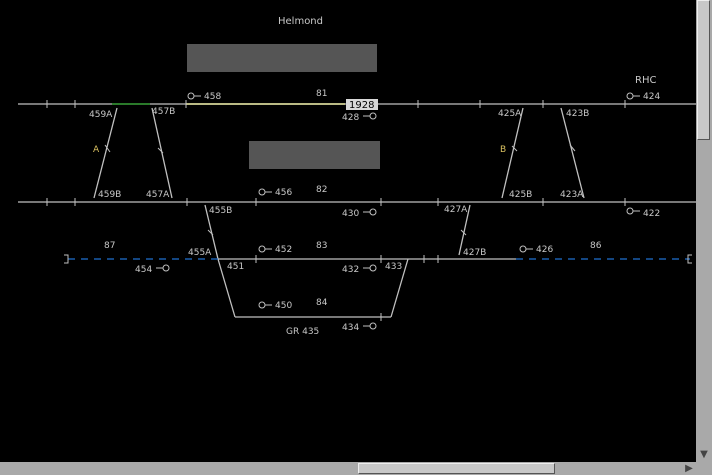  I want to click on signal-430: 430, so click(350, 214).